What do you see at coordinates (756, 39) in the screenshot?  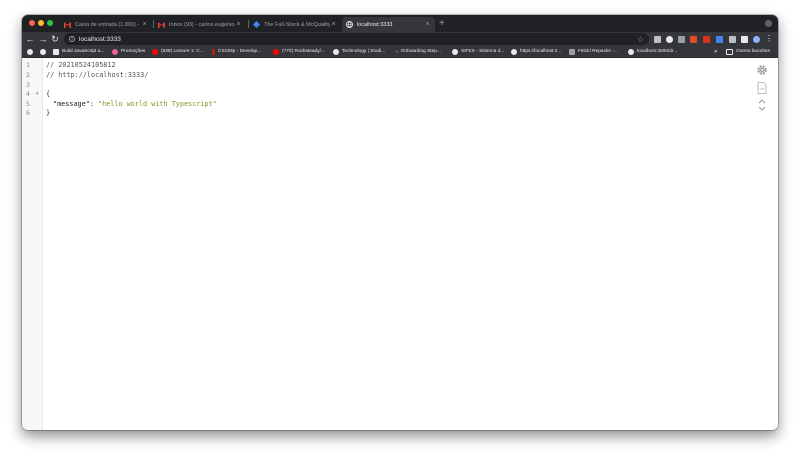 I see `avatar` at bounding box center [756, 39].